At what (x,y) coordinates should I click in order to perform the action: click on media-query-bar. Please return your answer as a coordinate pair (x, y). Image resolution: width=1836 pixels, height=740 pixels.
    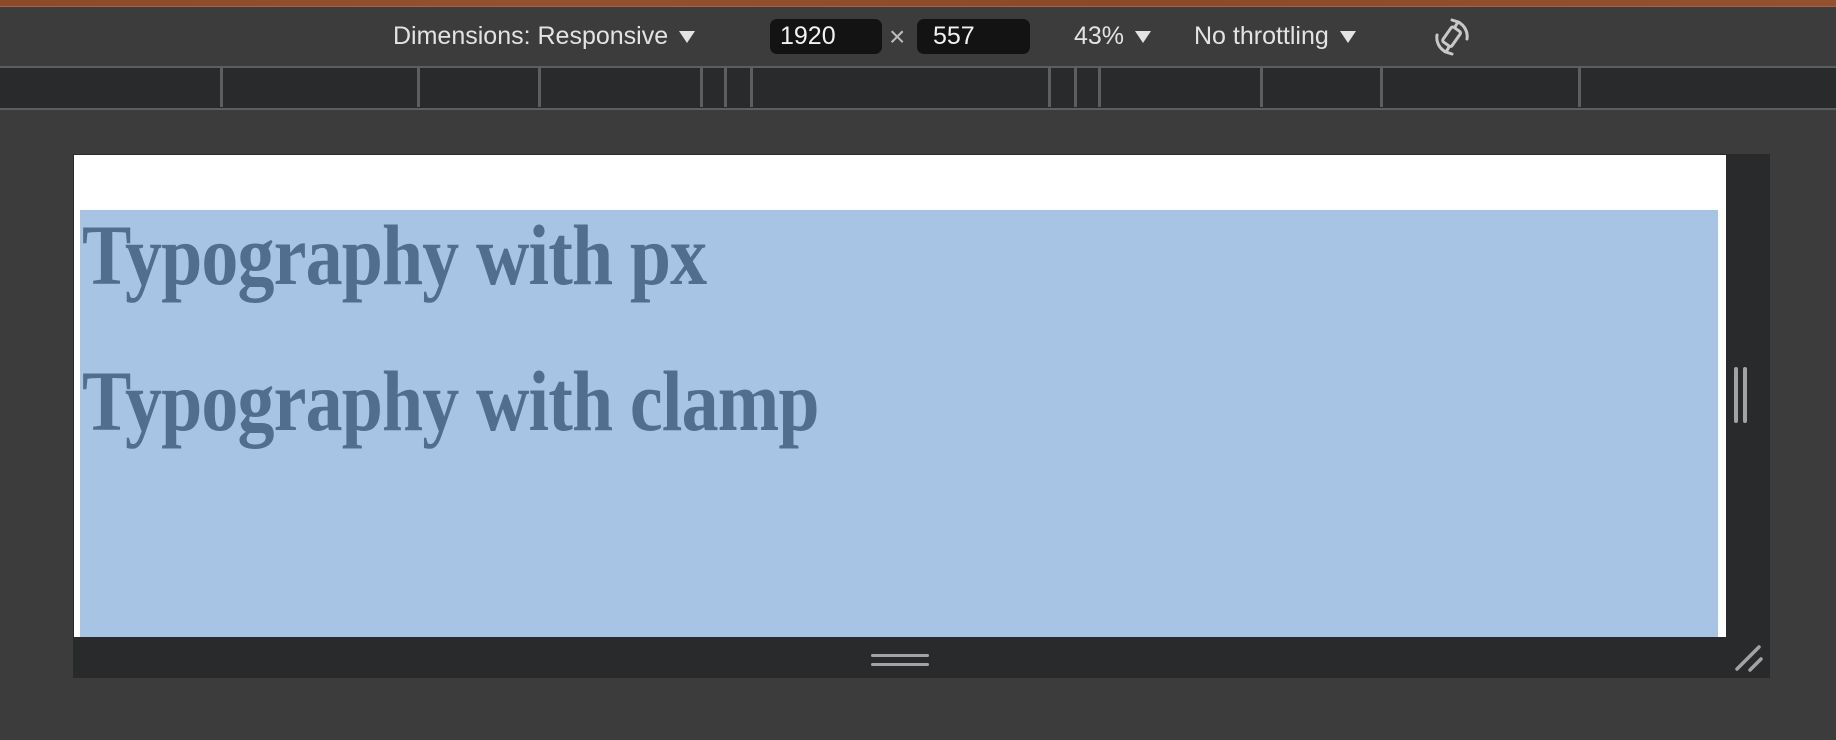
    Looking at the image, I should click on (918, 88).